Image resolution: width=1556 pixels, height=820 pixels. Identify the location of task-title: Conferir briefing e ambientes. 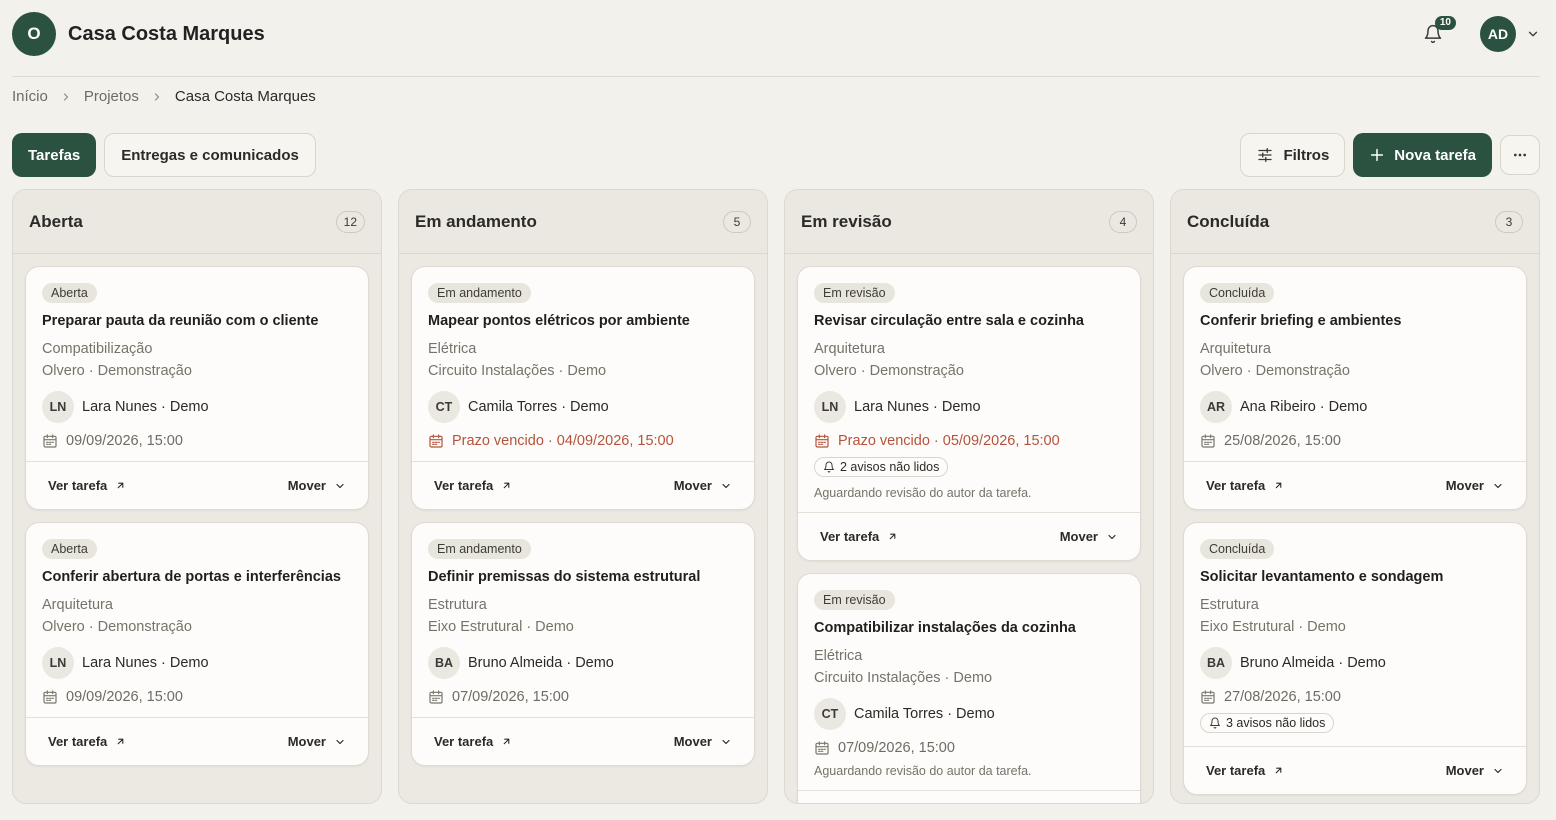
(1355, 321).